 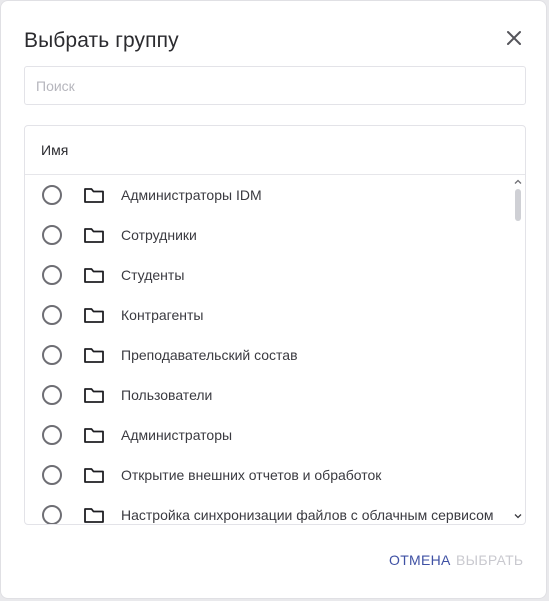 What do you see at coordinates (167, 395) in the screenshot?
I see `list-item-label: Пользователи` at bounding box center [167, 395].